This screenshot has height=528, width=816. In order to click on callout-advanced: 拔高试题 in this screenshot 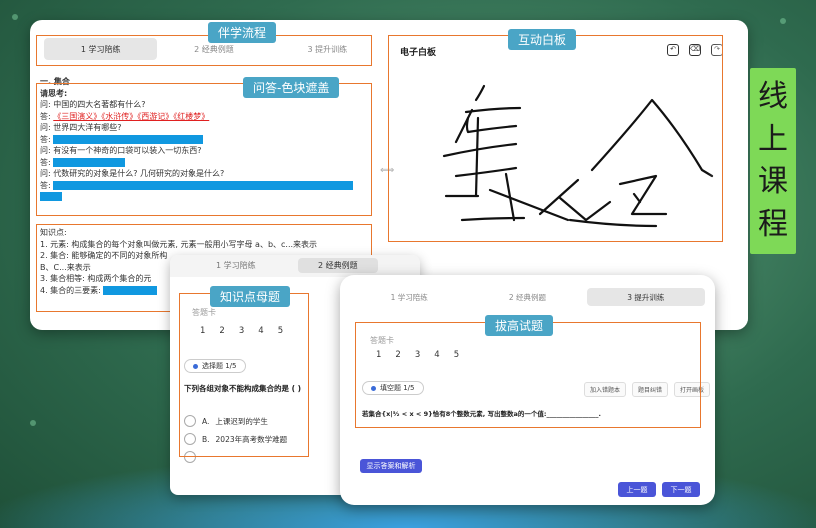, I will do `click(519, 325)`.